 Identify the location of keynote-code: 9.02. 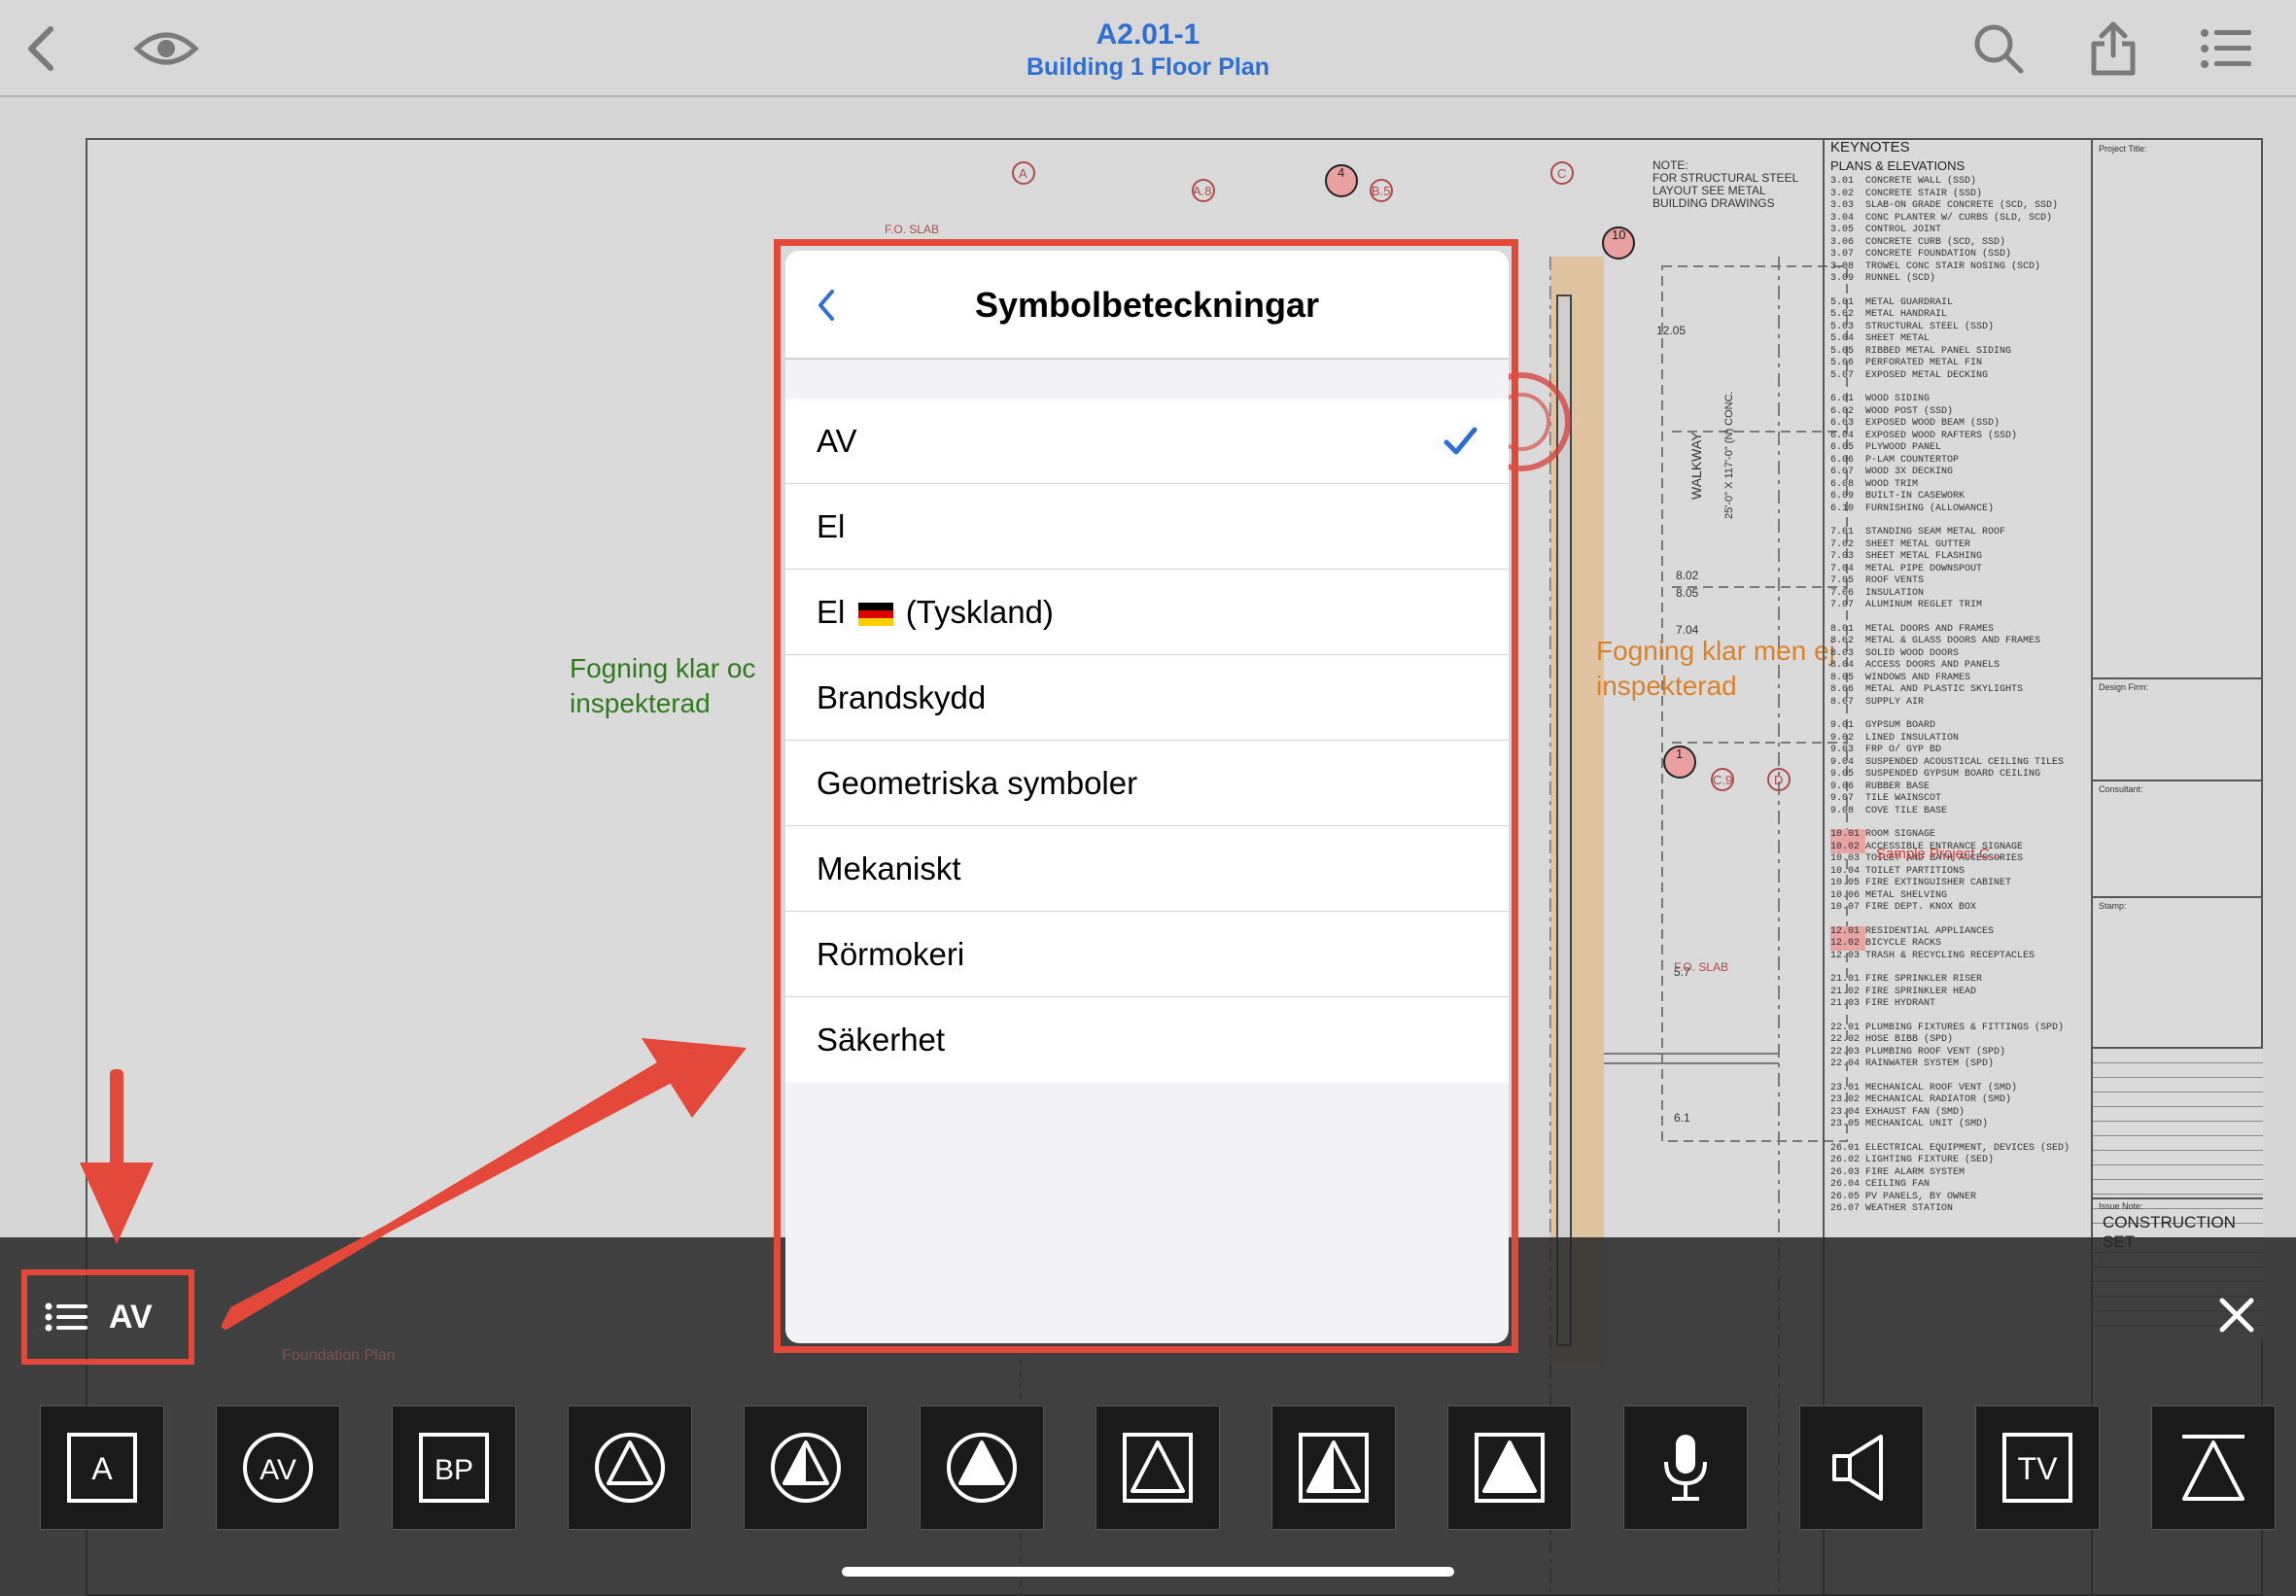
(1842, 738).